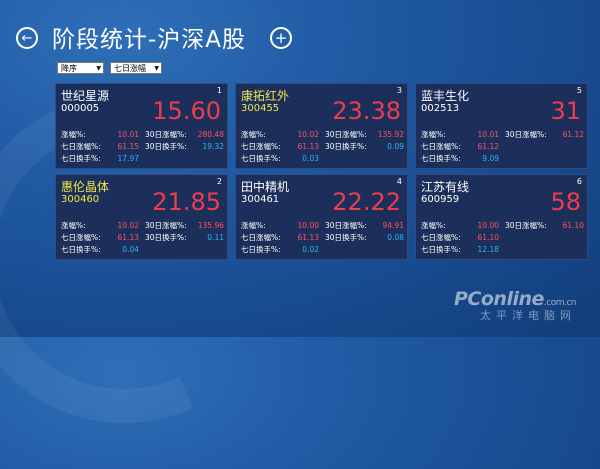 This screenshot has height=469, width=600. I want to click on add-icon: +, so click(281, 38).